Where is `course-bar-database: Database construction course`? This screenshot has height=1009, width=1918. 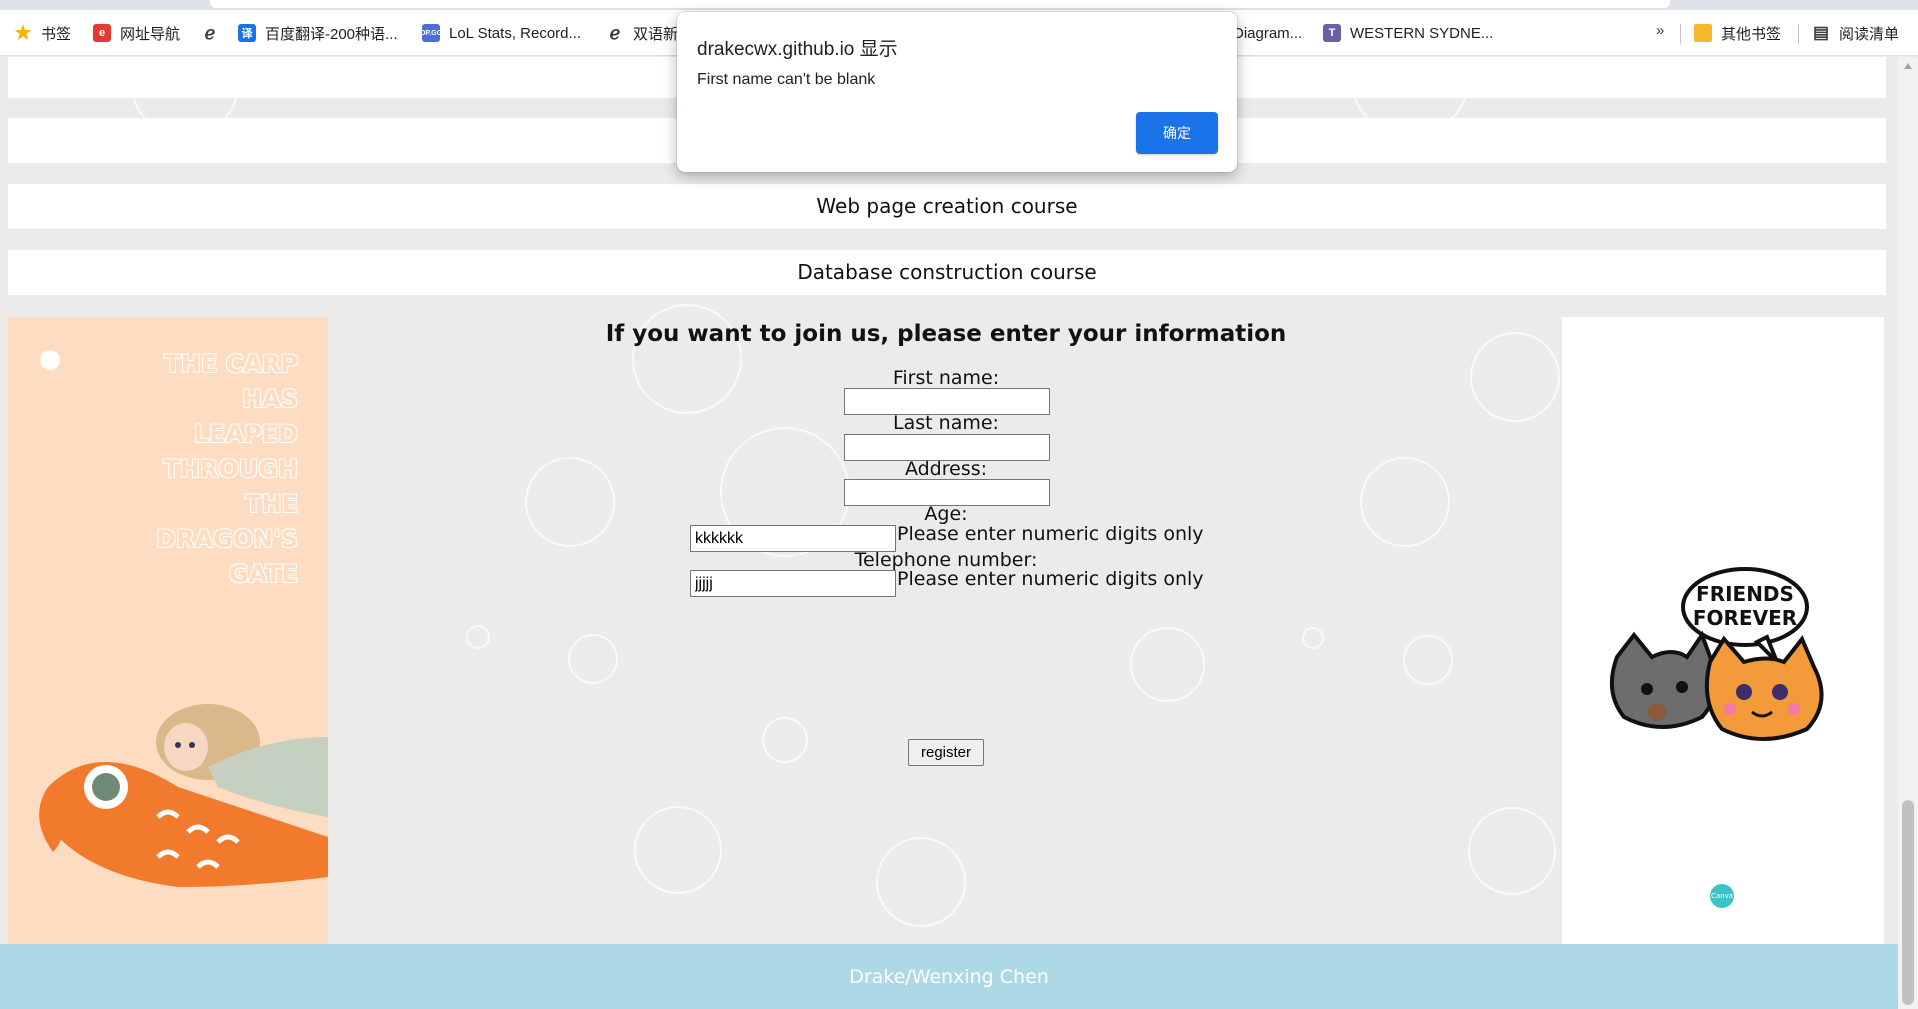
course-bar-database: Database construction course is located at coordinates (947, 272).